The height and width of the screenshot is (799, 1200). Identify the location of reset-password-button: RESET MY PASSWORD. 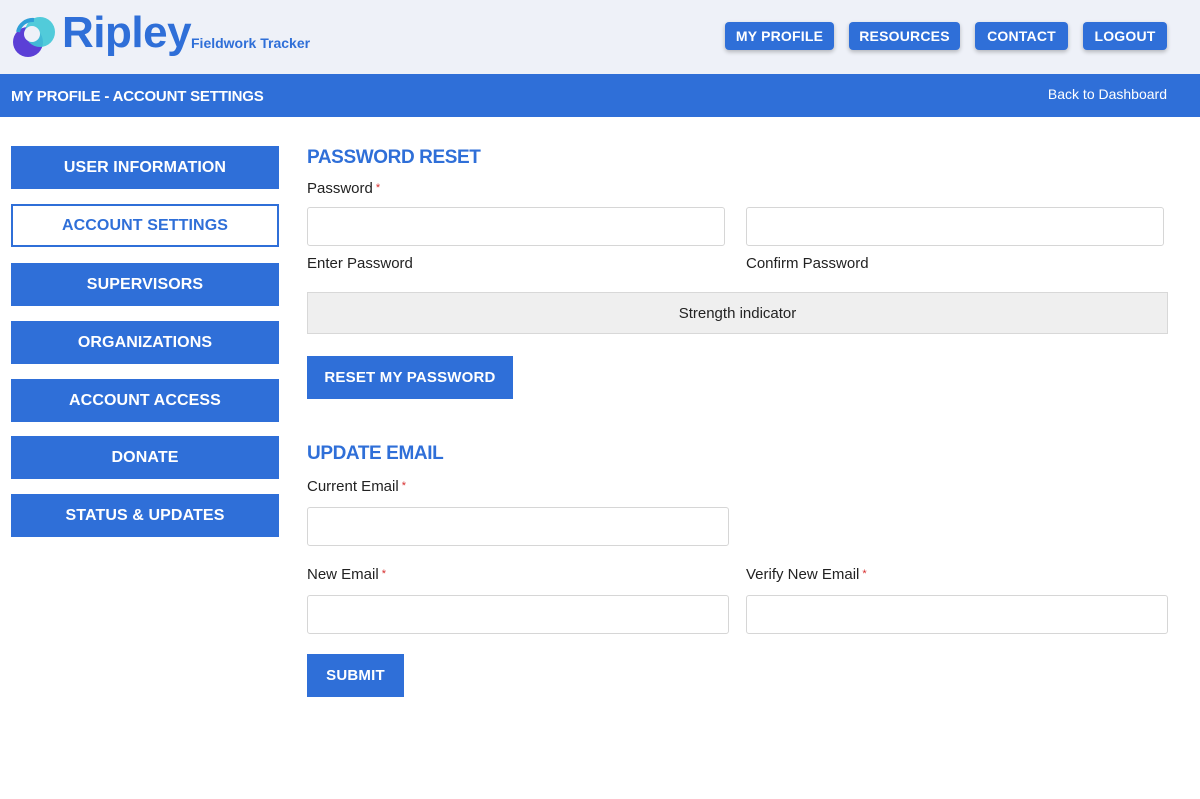
(410, 377).